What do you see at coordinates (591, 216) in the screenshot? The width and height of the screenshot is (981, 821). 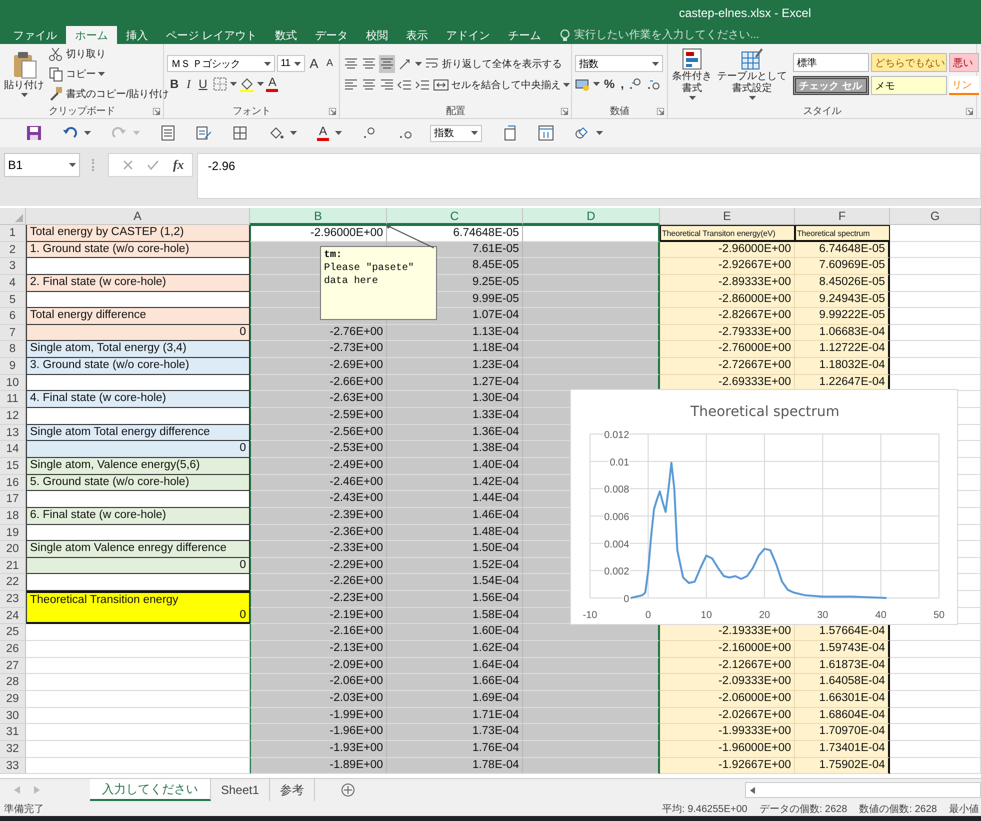 I see `column-header: D` at bounding box center [591, 216].